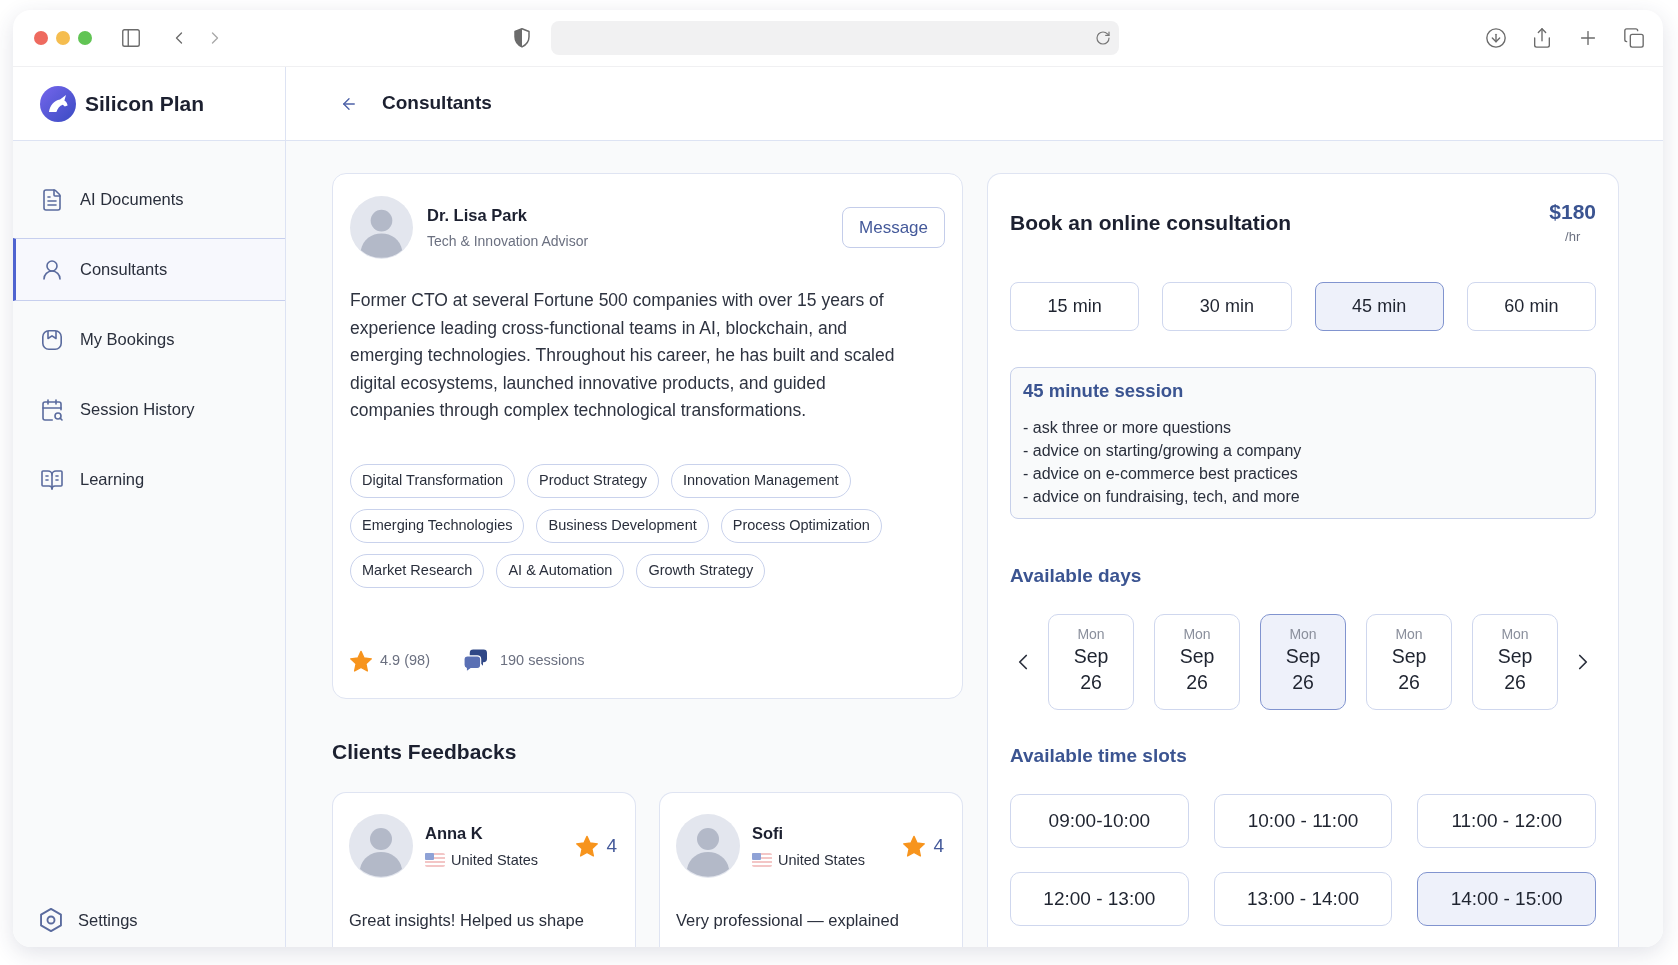  Describe the element at coordinates (623, 355) in the screenshot. I see `consultant-bio: Former CTO at several Fortune 500 companies with over 15 years of experience leading cross-functional teams in AI, blockchain, and emerging technologies. Throughout his career, he has built and scaled digital ecosystems, launched innovative products, and guided companies through complex technological transformations.` at that location.